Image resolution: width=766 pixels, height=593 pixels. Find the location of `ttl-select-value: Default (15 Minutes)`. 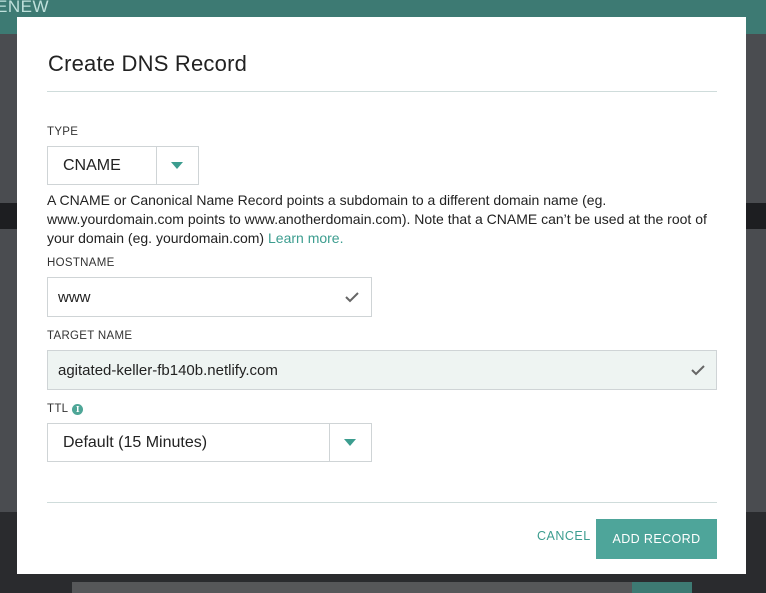

ttl-select-value: Default (15 Minutes) is located at coordinates (135, 442).